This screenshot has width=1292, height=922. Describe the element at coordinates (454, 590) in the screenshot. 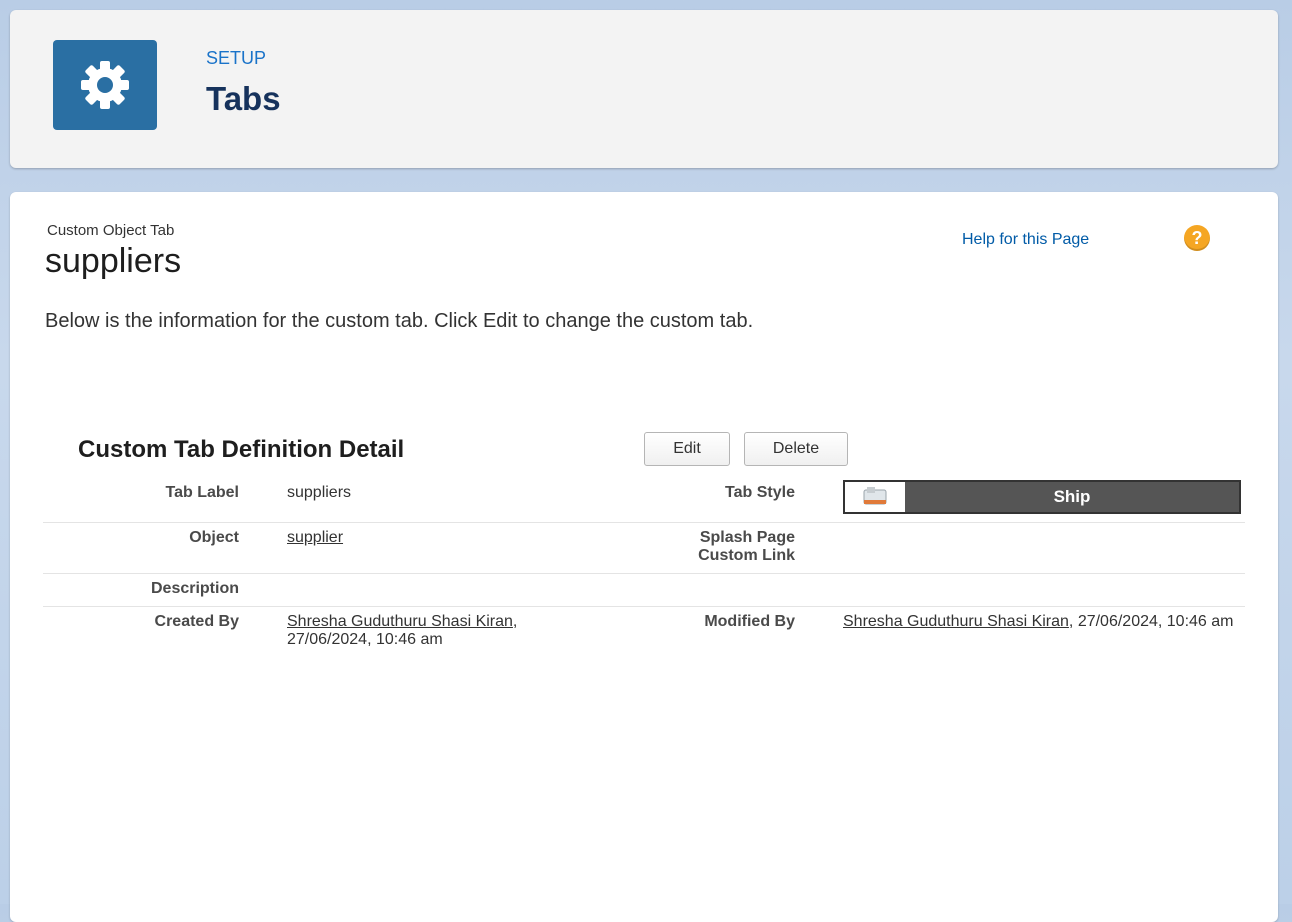

I see `description-value` at that location.